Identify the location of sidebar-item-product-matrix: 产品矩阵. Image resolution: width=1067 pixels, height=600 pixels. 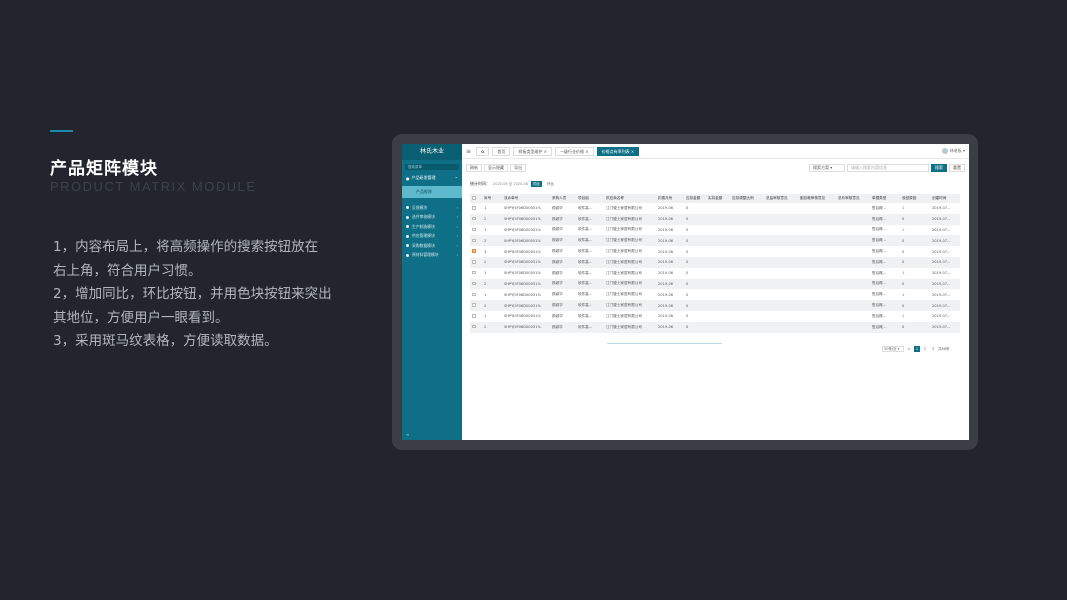
(432, 192).